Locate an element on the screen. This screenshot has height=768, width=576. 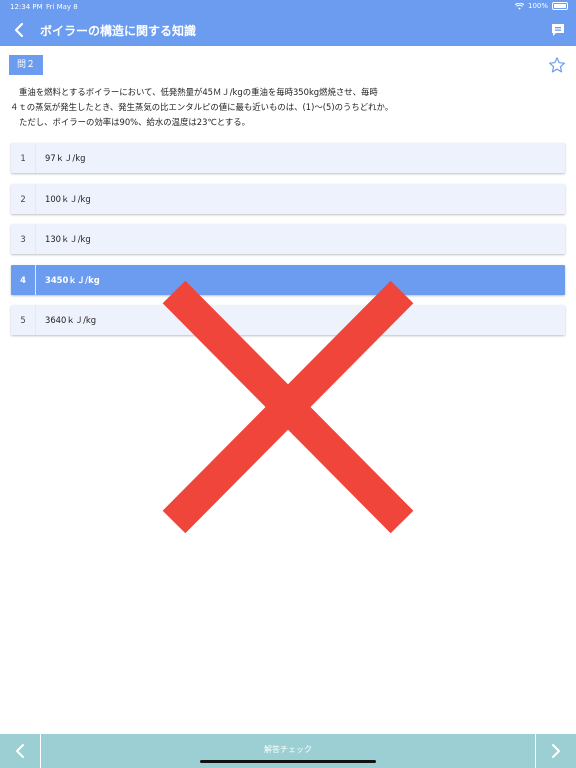
battery-icon is located at coordinates (560, 6).